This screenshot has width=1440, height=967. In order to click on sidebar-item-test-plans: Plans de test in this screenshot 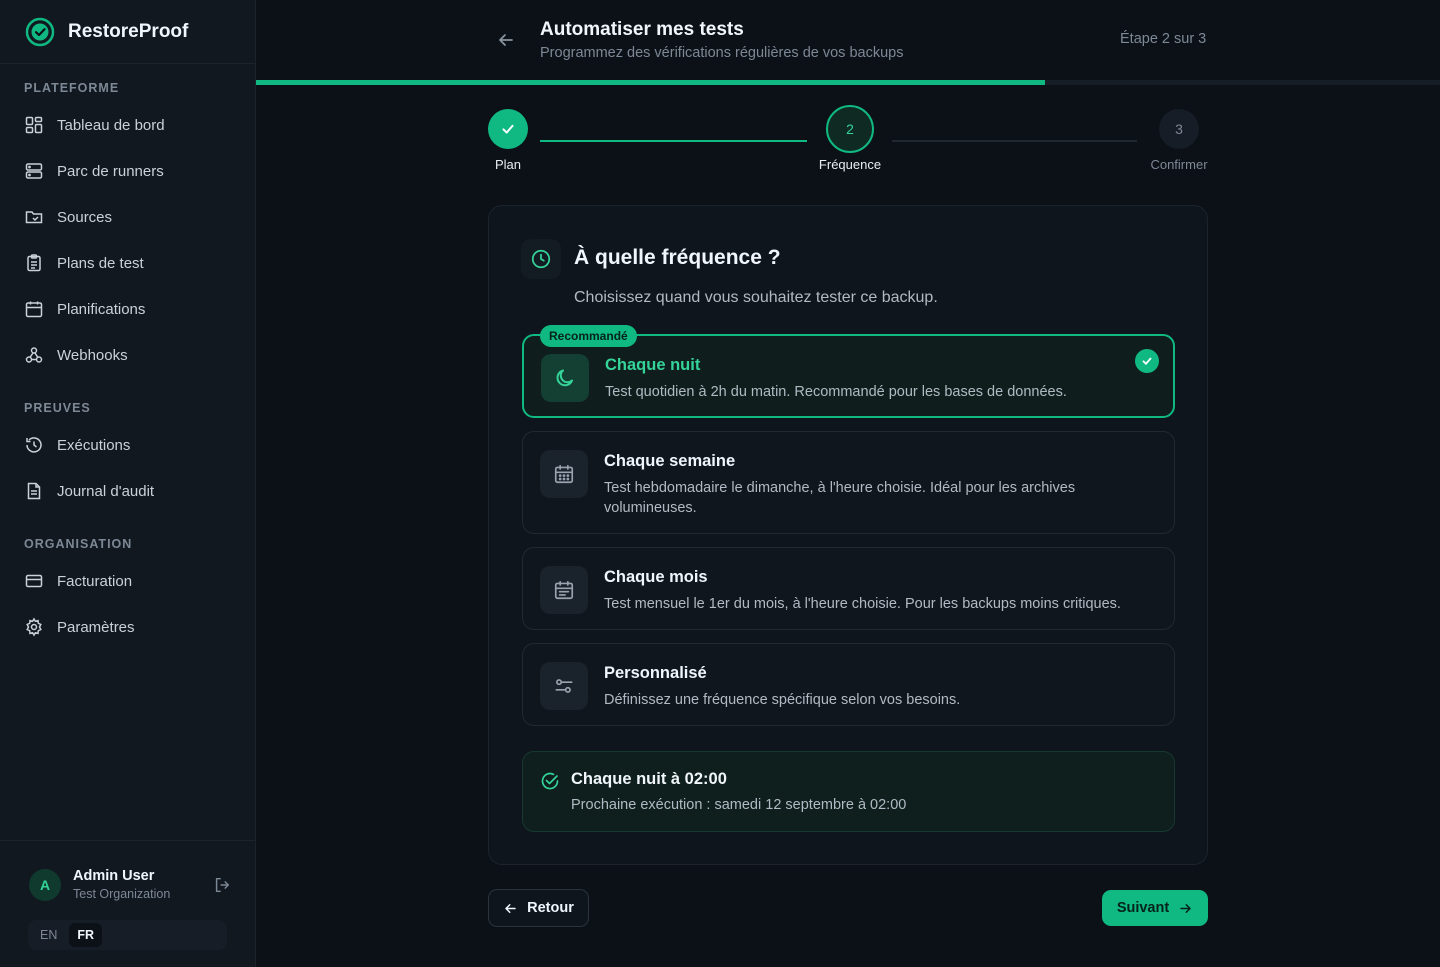, I will do `click(128, 263)`.